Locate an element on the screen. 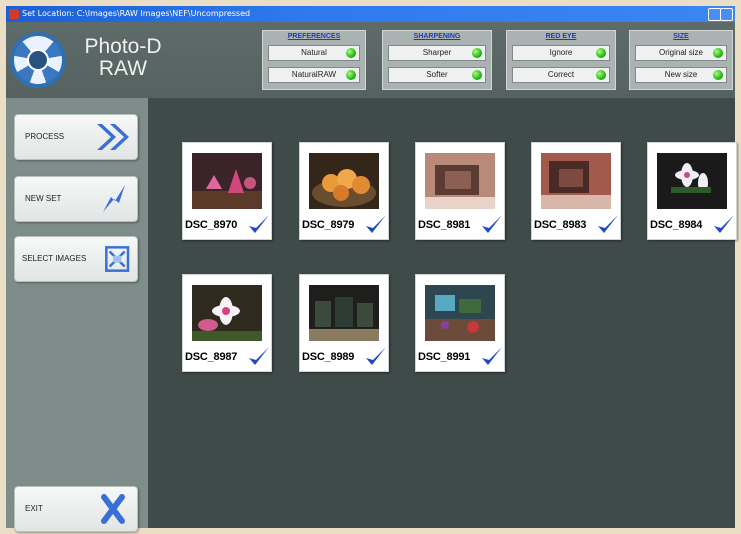 The height and width of the screenshot is (534, 741). process-button: PROCESS is located at coordinates (76, 137).